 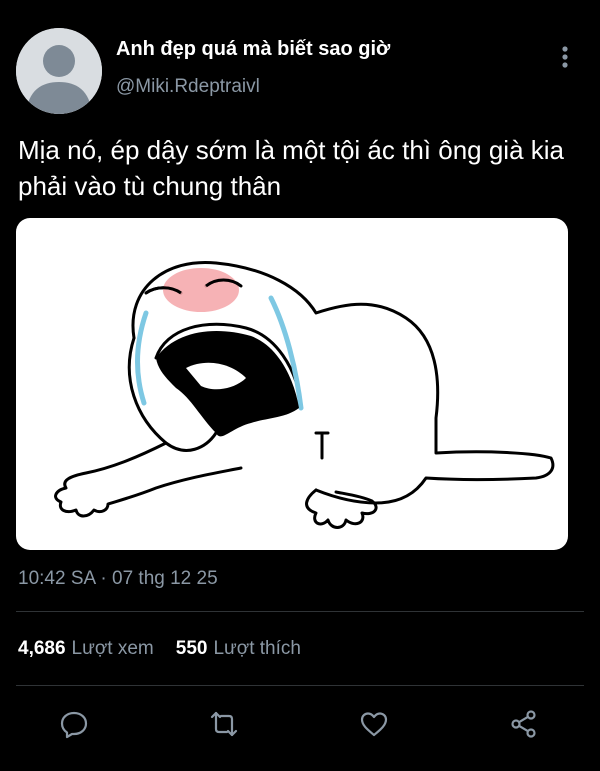 What do you see at coordinates (165, 578) in the screenshot?
I see `tweet-date: 07 thg 12 25` at bounding box center [165, 578].